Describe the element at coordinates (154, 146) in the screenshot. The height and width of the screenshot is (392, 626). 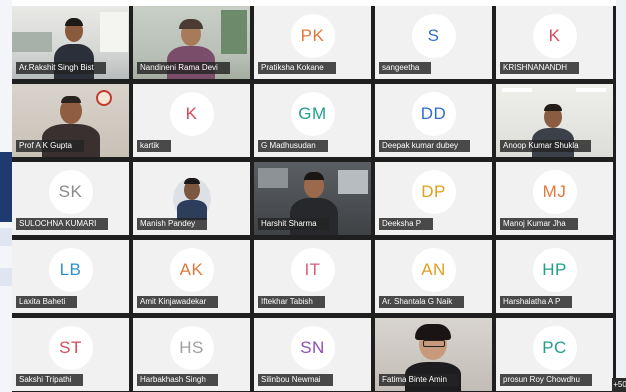
I see `participant-name: kartik` at that location.